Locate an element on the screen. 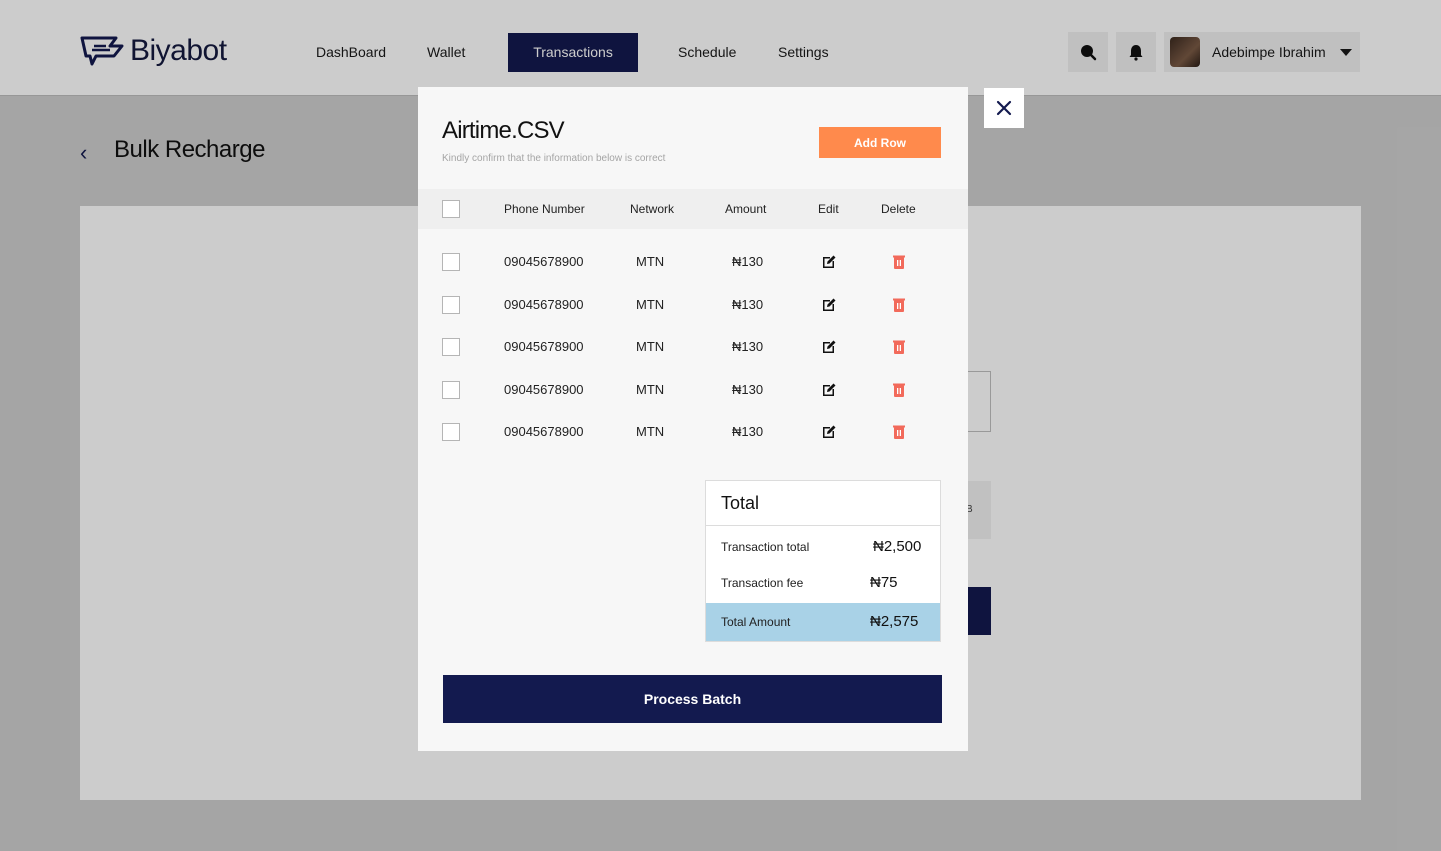 This screenshot has height=851, width=1441. column-header-delete: Delete is located at coordinates (898, 209).